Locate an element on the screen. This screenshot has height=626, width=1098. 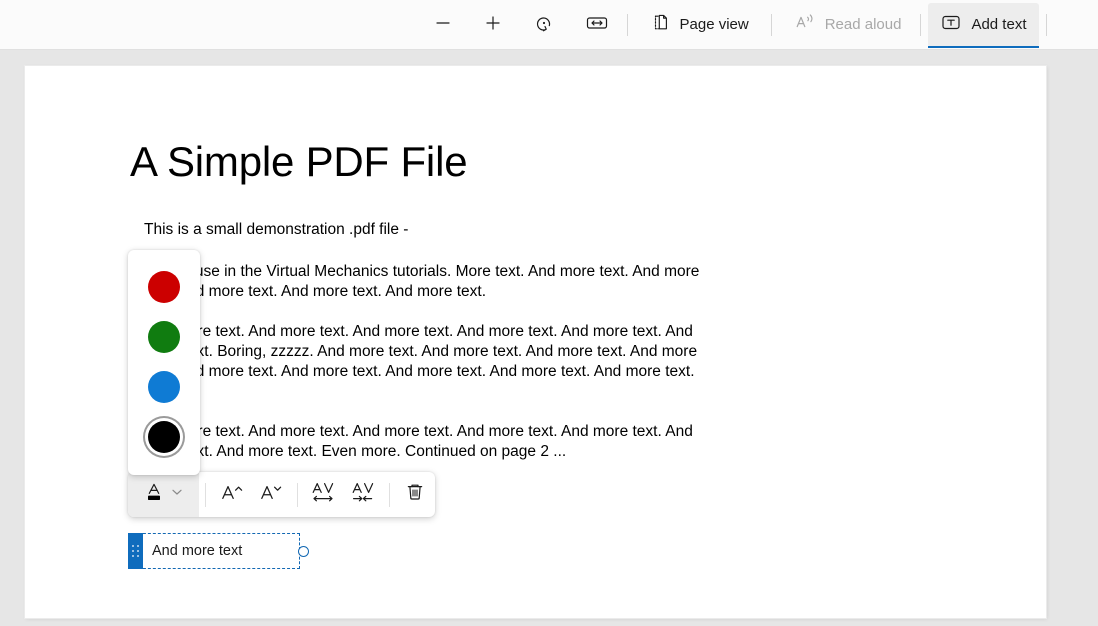
rotate-button is located at coordinates (544, 25).